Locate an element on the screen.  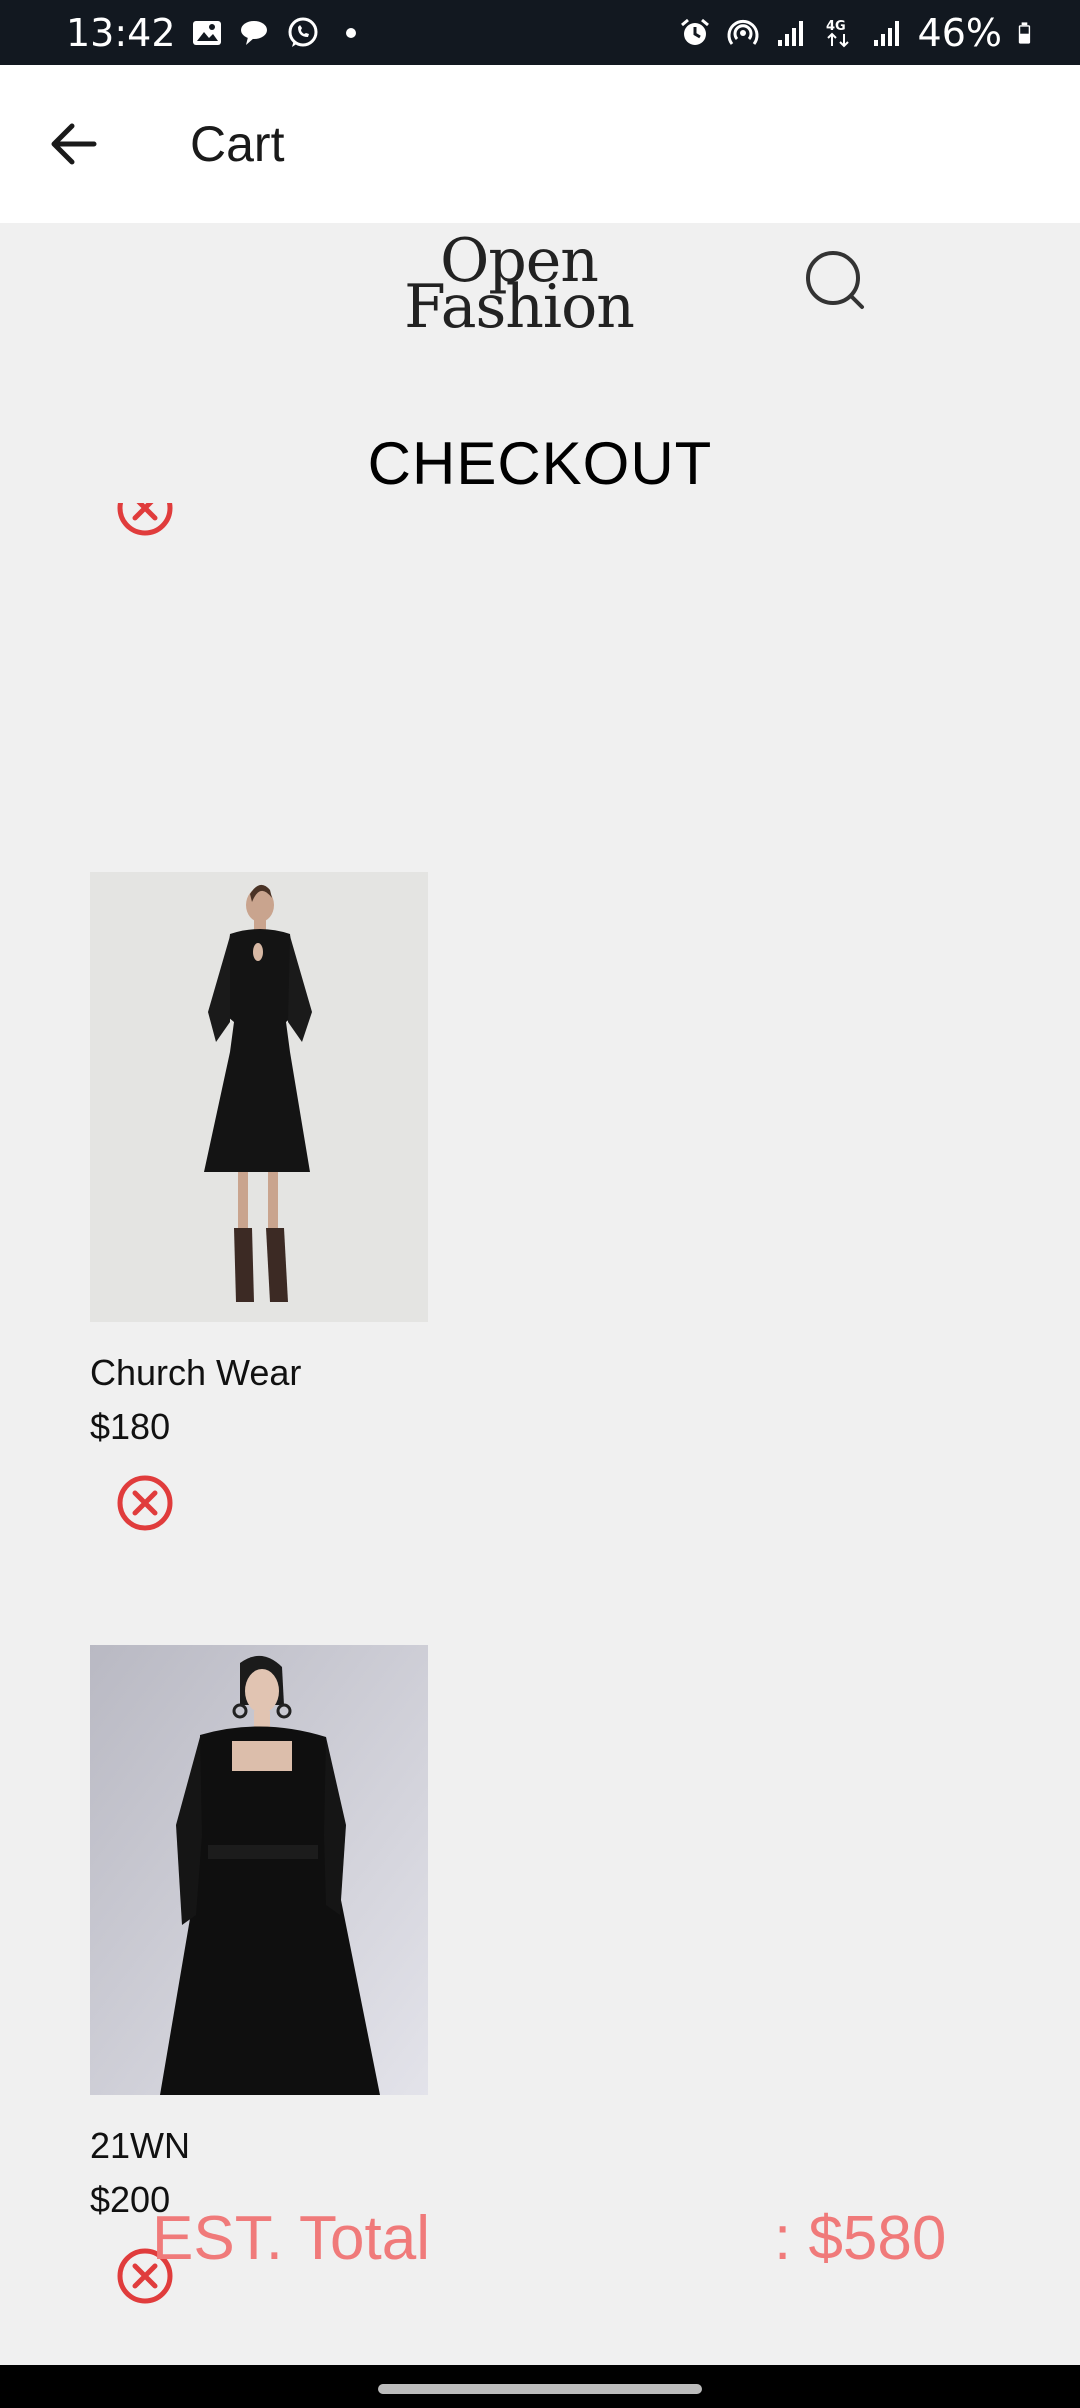
page-title: Cart is located at coordinates (237, 144).